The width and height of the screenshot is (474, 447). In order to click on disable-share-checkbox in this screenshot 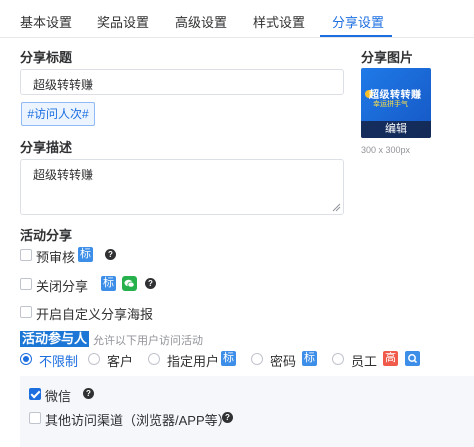, I will do `click(26, 284)`.